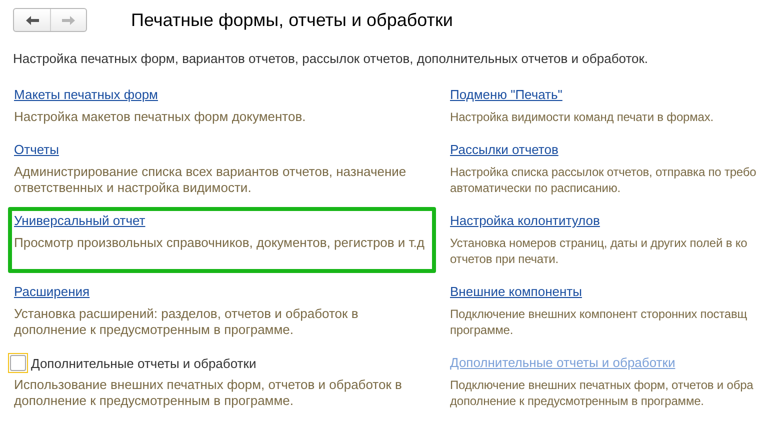  What do you see at coordinates (32, 20) in the screenshot?
I see `arrow-left-icon` at bounding box center [32, 20].